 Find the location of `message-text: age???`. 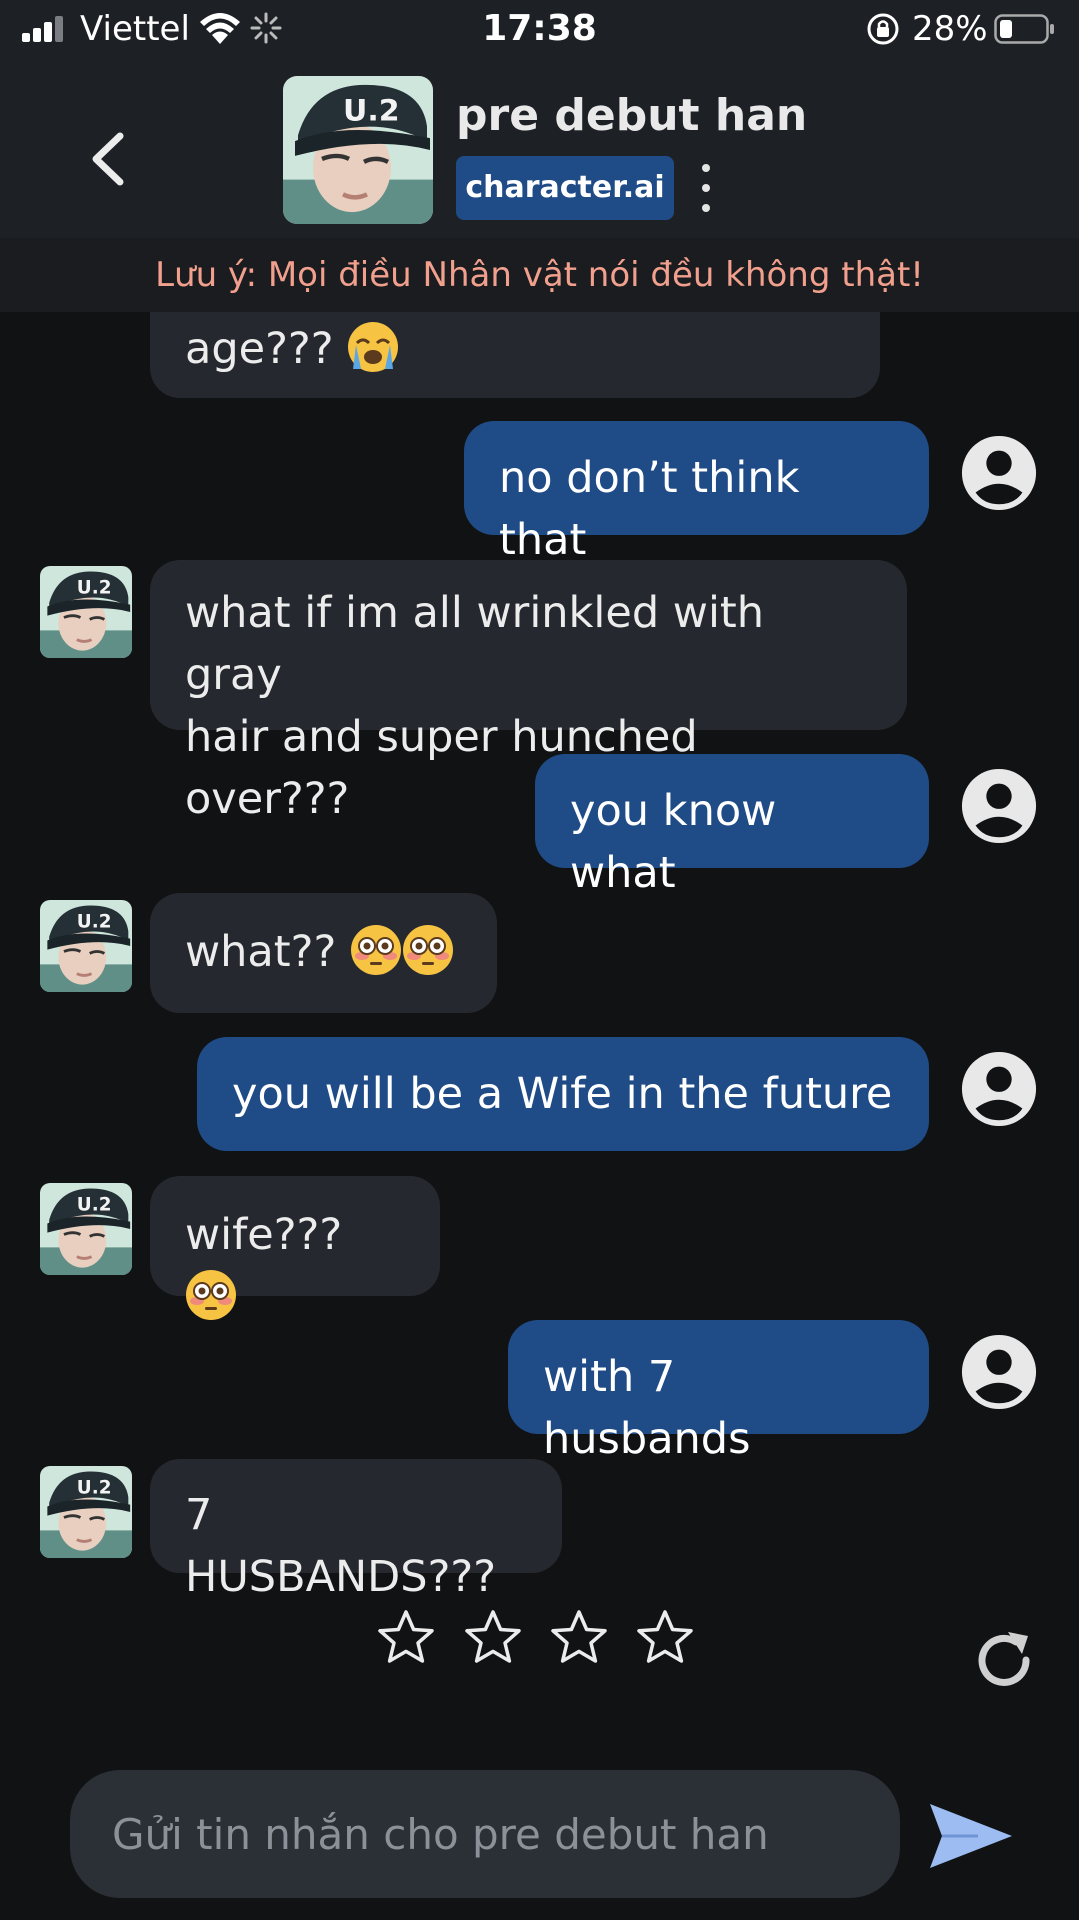

message-text: age??? is located at coordinates (266, 349).